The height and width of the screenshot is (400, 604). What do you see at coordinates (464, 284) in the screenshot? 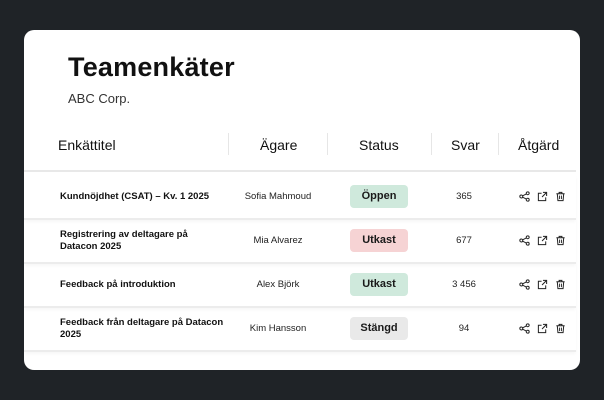
I see `response-count: 3 456` at bounding box center [464, 284].